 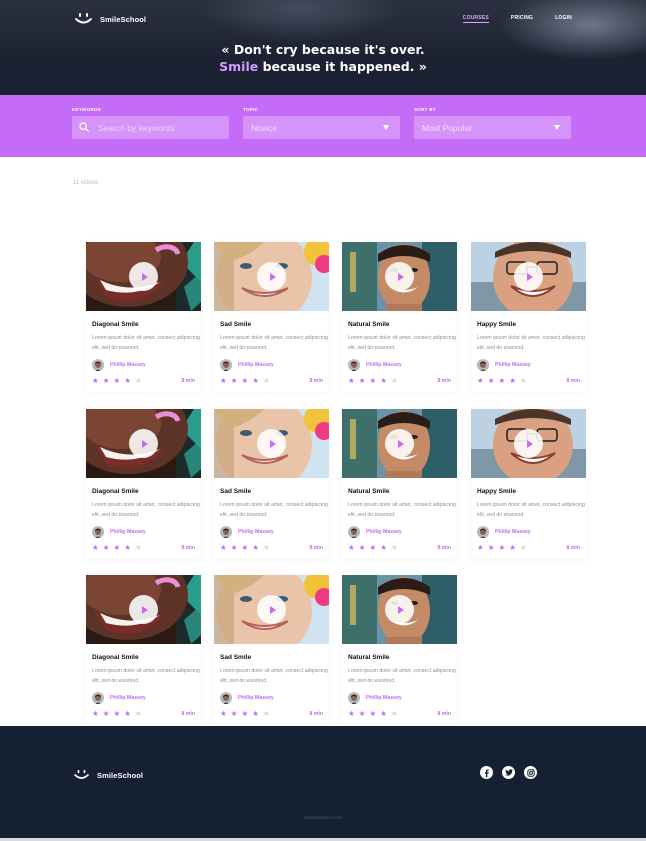 What do you see at coordinates (386, 127) in the screenshot?
I see `chevron-down-icon` at bounding box center [386, 127].